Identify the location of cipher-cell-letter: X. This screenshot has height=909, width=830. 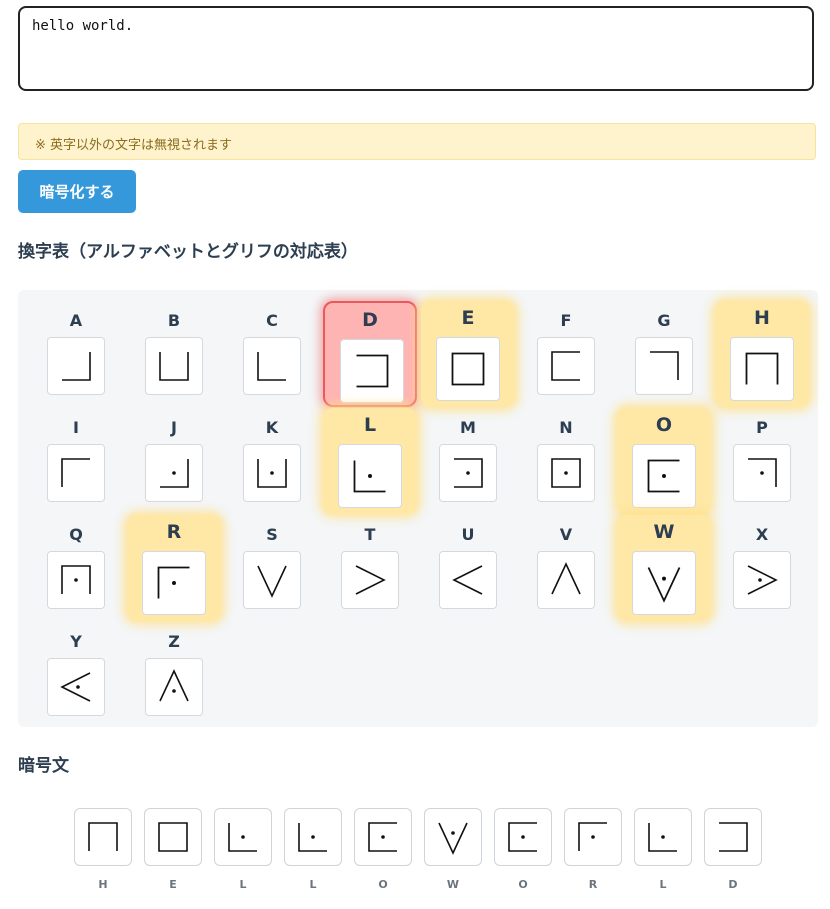
(762, 534).